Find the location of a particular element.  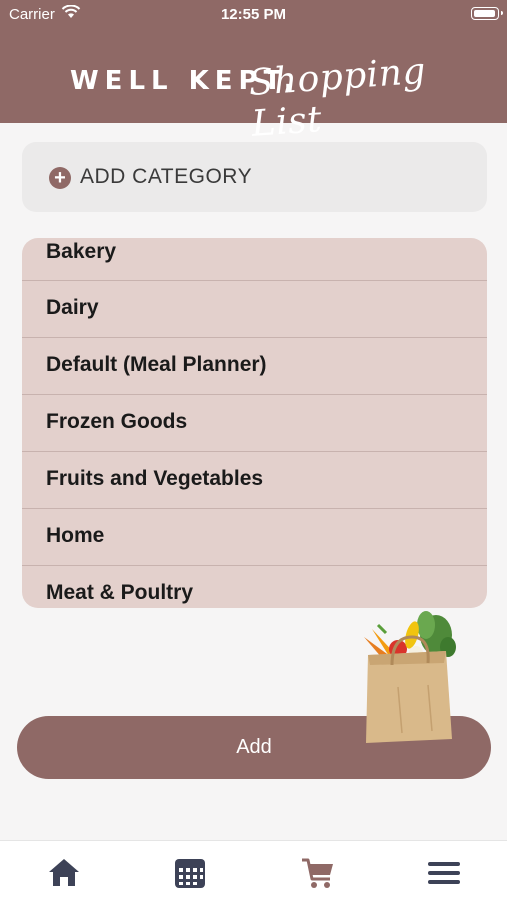

list-item-default-meal-planner: Default (Meal Planner) is located at coordinates (254, 366).